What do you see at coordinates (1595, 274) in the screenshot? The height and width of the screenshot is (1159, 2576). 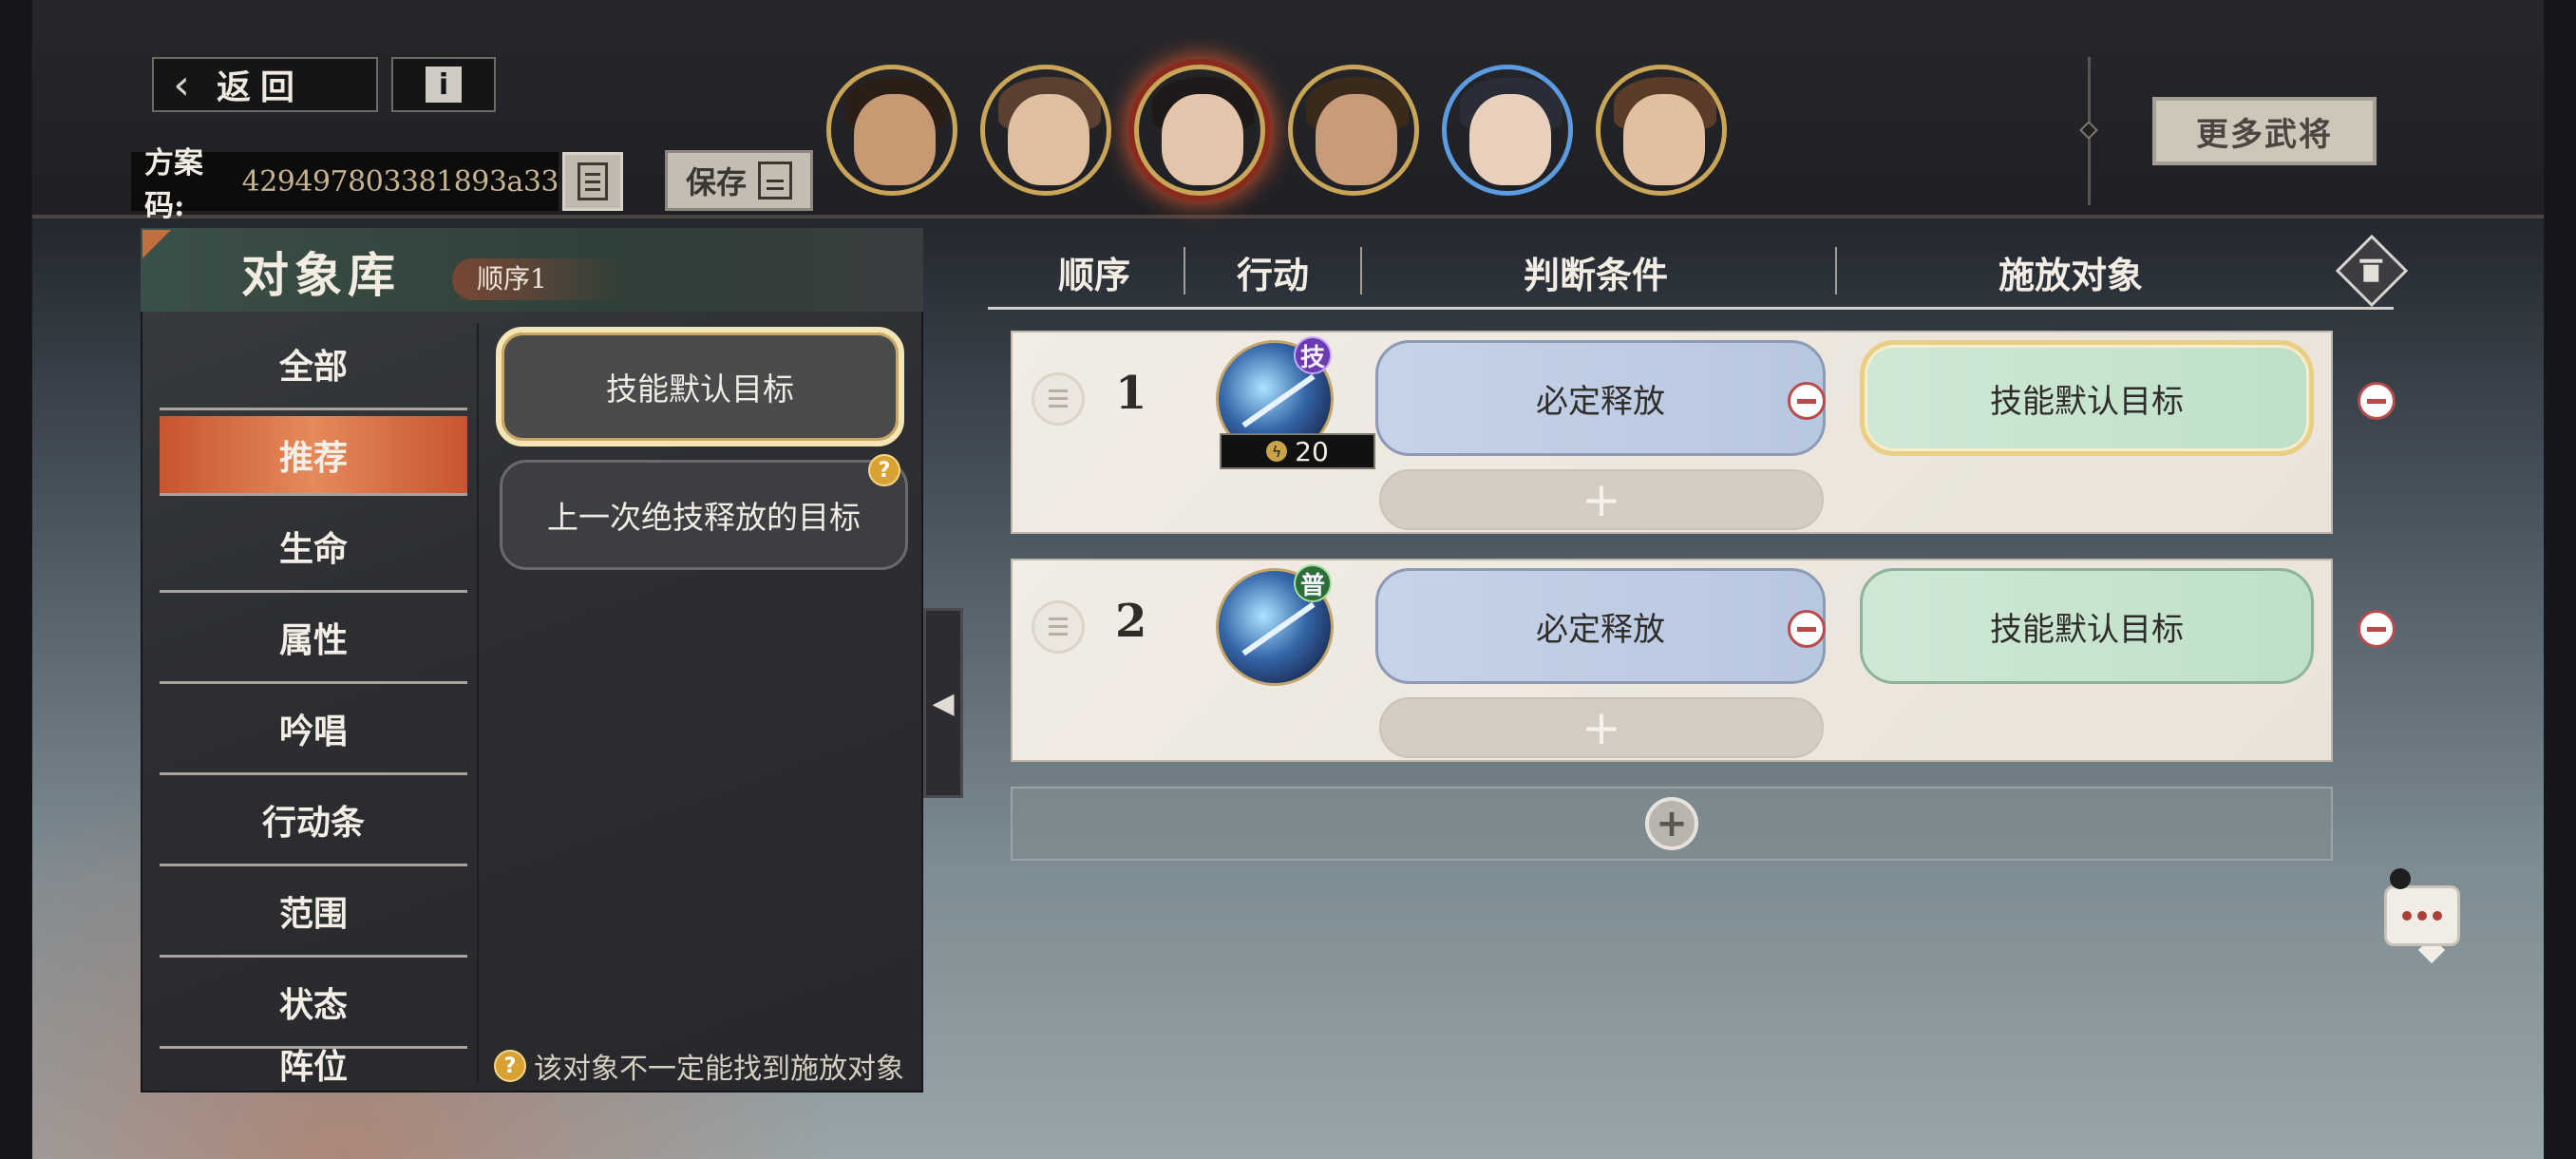 I see `header-condition: 判断条件` at bounding box center [1595, 274].